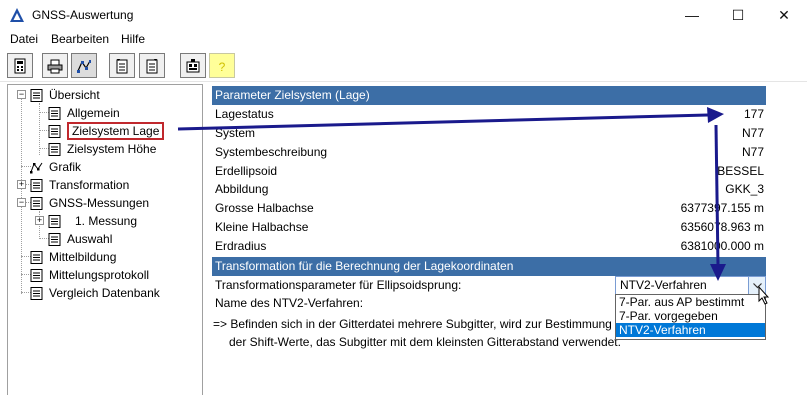 This screenshot has width=807, height=395. What do you see at coordinates (99, 275) in the screenshot?
I see `tree-label: Mittelungsprotokoll` at bounding box center [99, 275].